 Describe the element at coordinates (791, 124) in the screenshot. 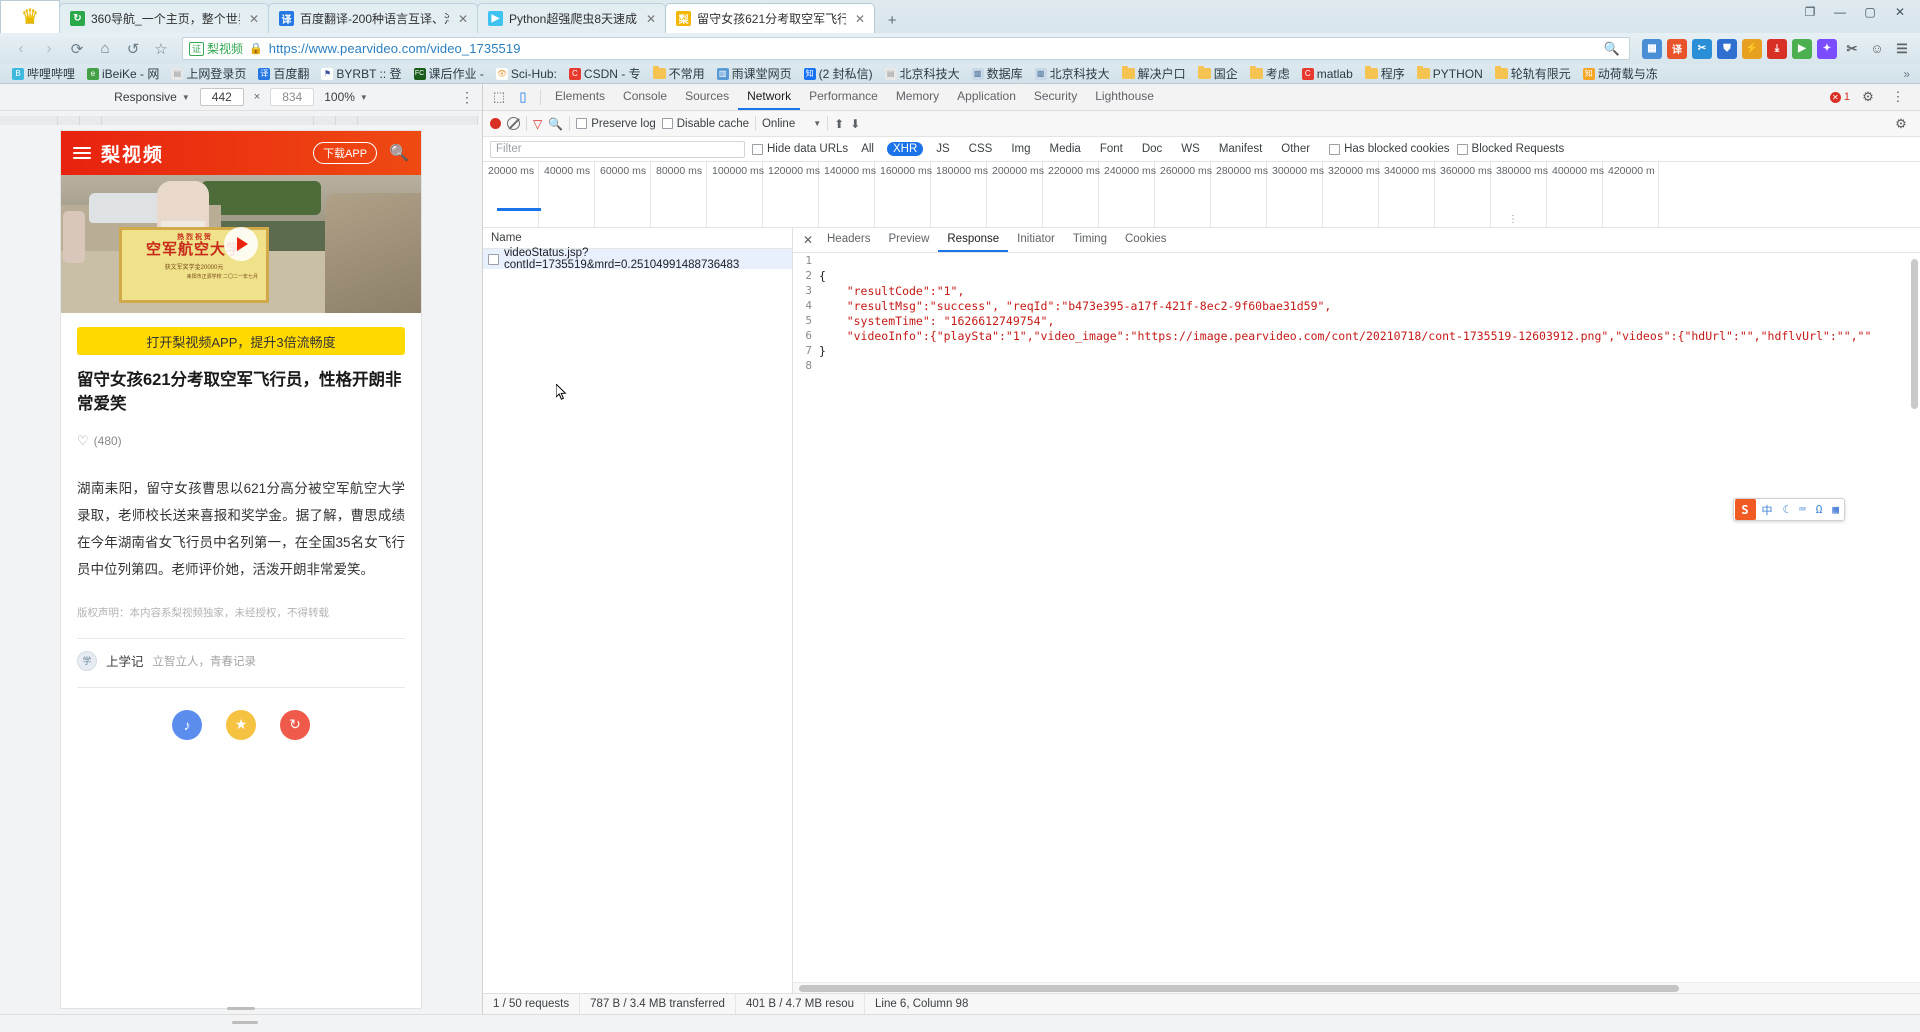

I see `throttling-selector: Online ▼` at that location.